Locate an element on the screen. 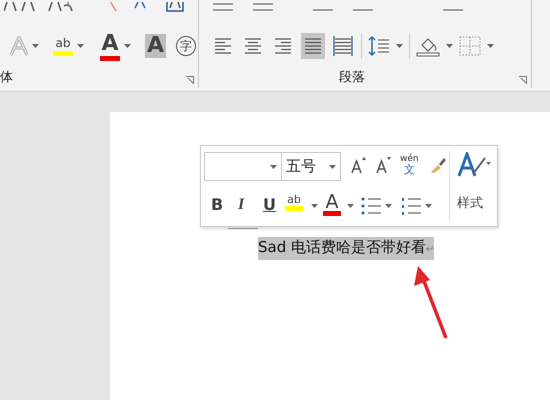  justify-align-icon is located at coordinates (313, 46).